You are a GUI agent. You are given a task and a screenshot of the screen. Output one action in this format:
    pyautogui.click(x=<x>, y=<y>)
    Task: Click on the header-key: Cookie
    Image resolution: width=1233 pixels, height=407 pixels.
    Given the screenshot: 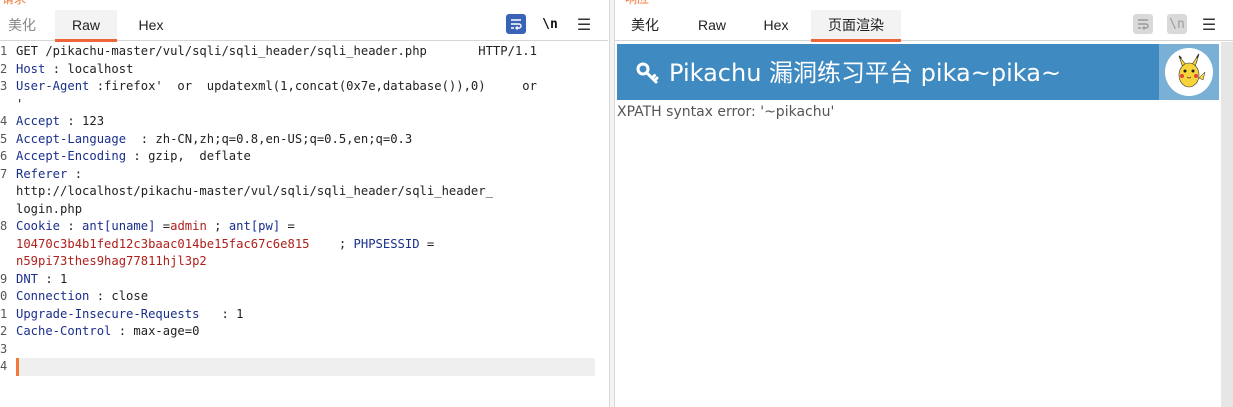 What is the action you would take?
    pyautogui.click(x=38, y=226)
    